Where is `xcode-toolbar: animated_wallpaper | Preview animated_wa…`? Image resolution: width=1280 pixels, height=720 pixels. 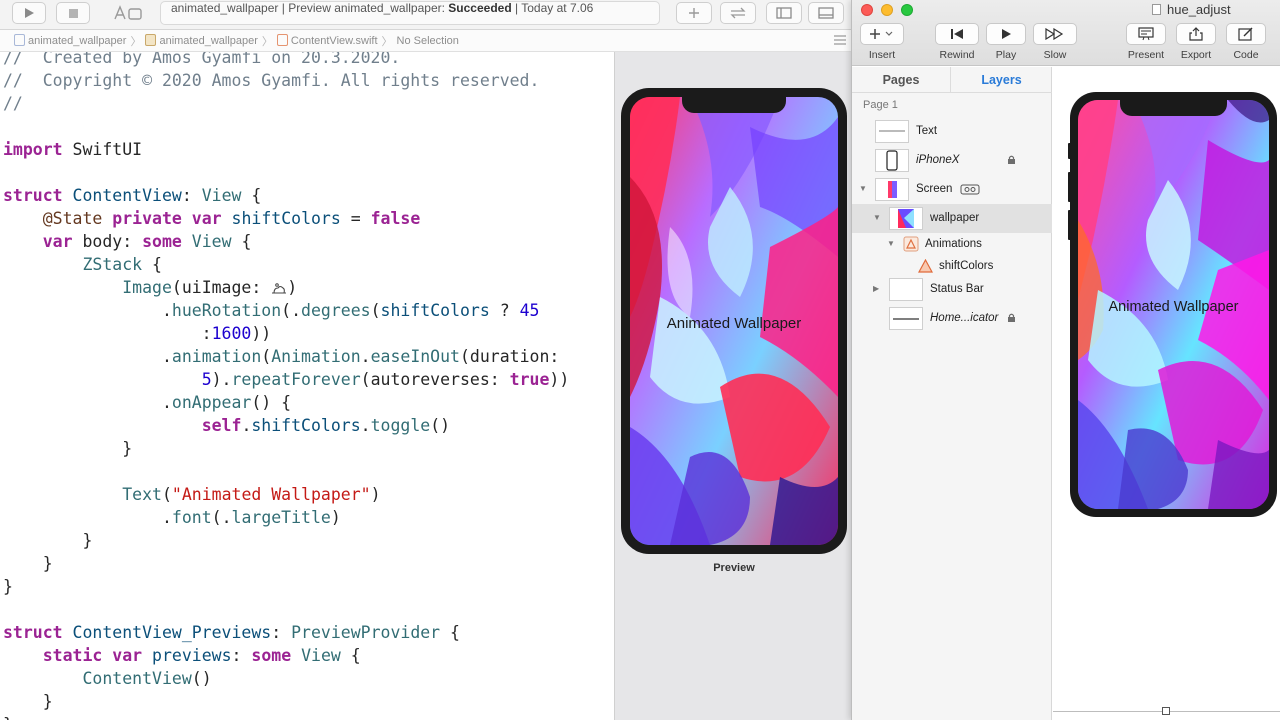 xcode-toolbar: animated_wallpaper | Preview animated_wa… is located at coordinates (426, 15).